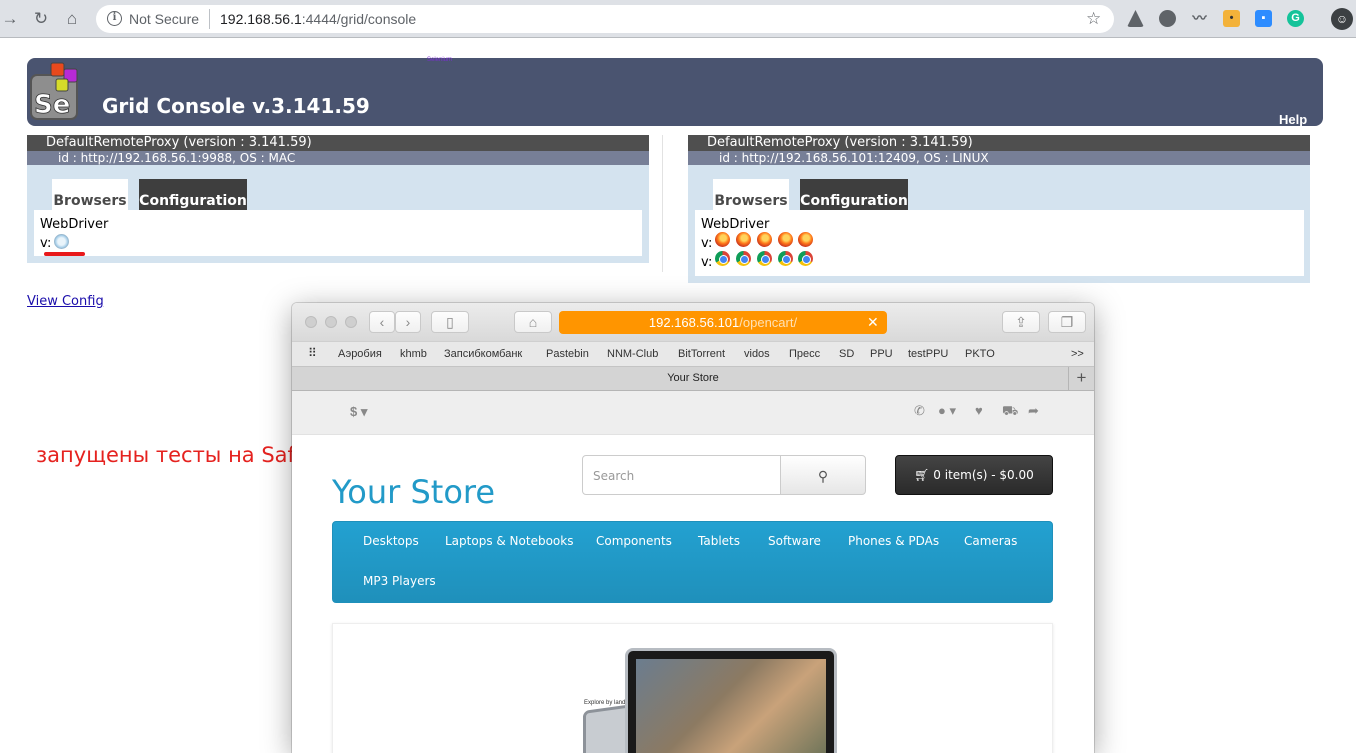  What do you see at coordinates (1093, 19) in the screenshot?
I see `star-icon: ☆` at bounding box center [1093, 19].